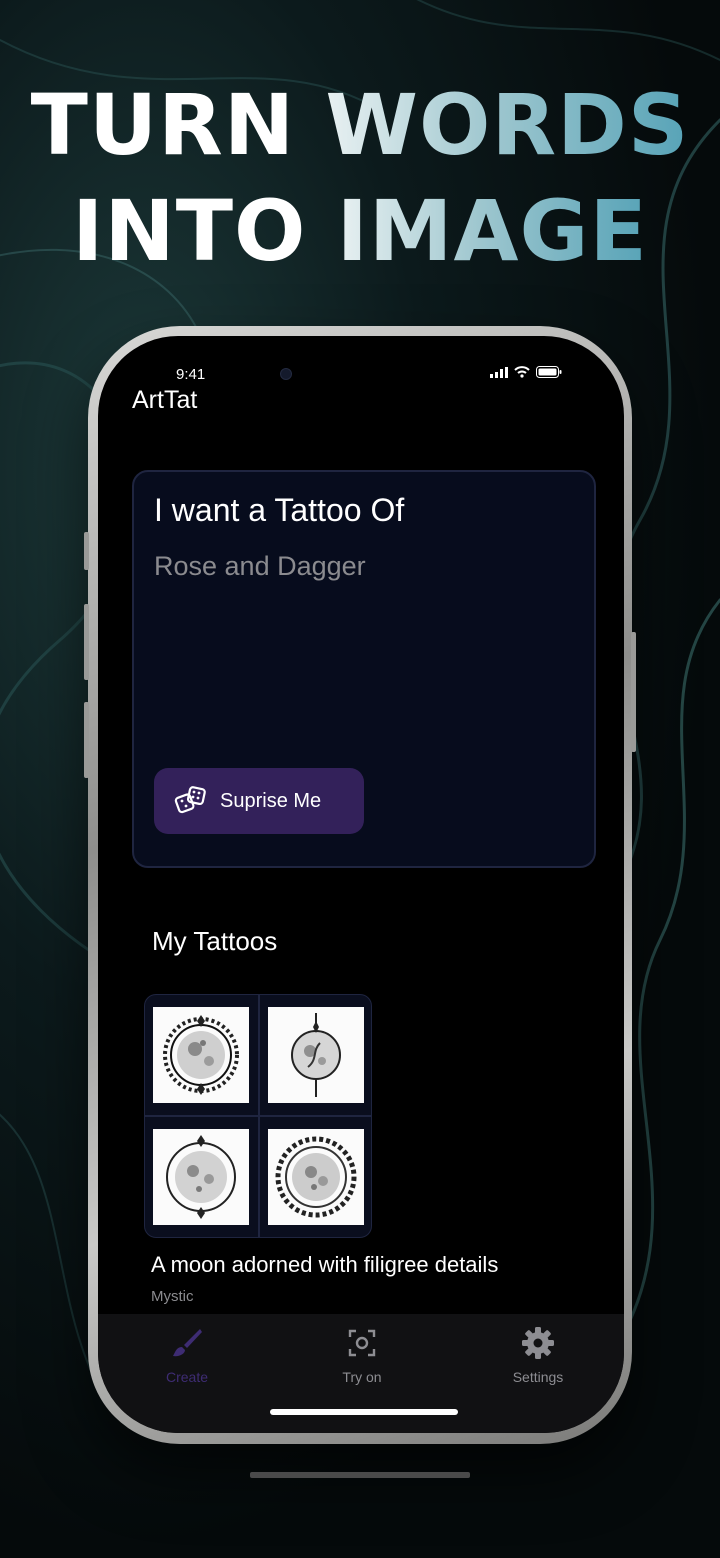 The image size is (720, 1558). What do you see at coordinates (187, 1343) in the screenshot?
I see `brush-icon` at bounding box center [187, 1343].